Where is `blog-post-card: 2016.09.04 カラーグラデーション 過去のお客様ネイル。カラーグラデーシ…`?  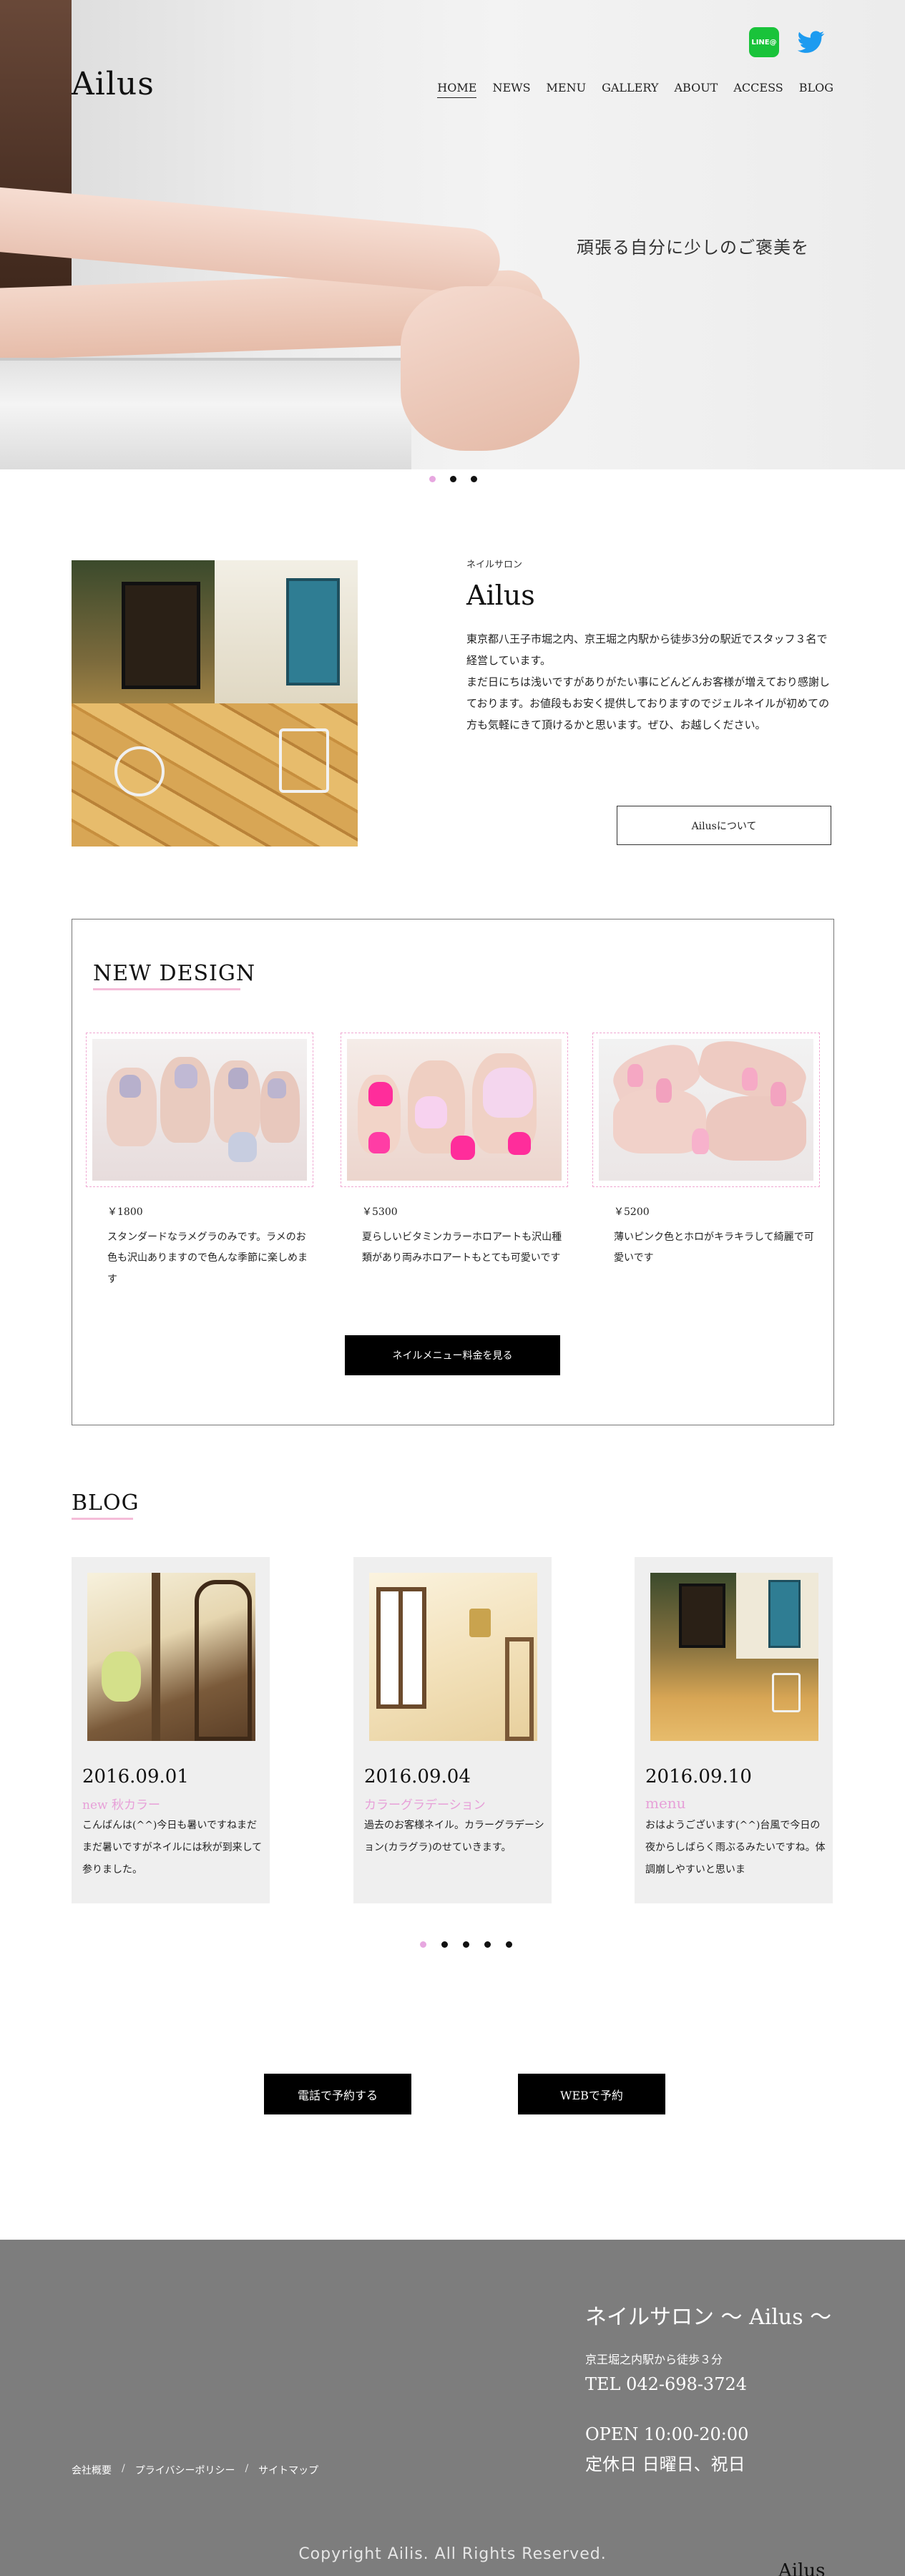 blog-post-card: 2016.09.04 カラーグラデーション 過去のお客様ネイル。カラーグラデーシ… is located at coordinates (452, 1730).